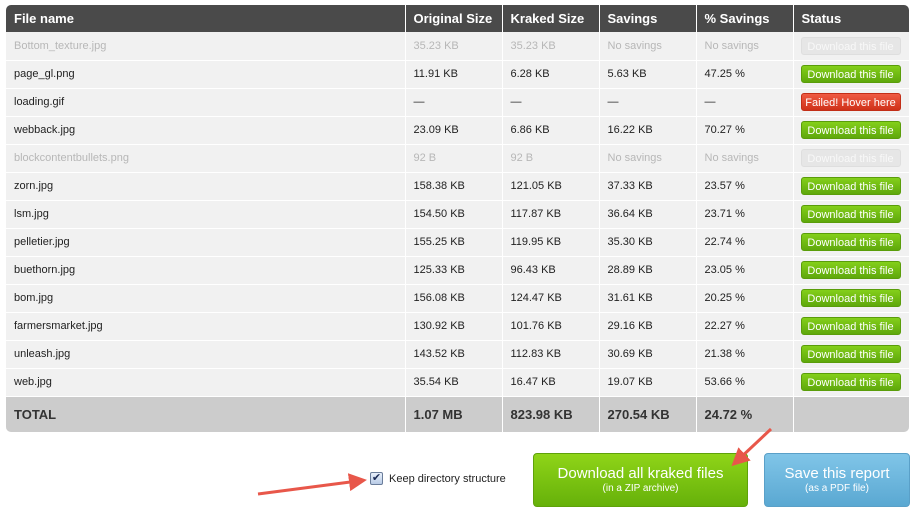  I want to click on failed-status-button: Failed! Hover here, so click(850, 102).